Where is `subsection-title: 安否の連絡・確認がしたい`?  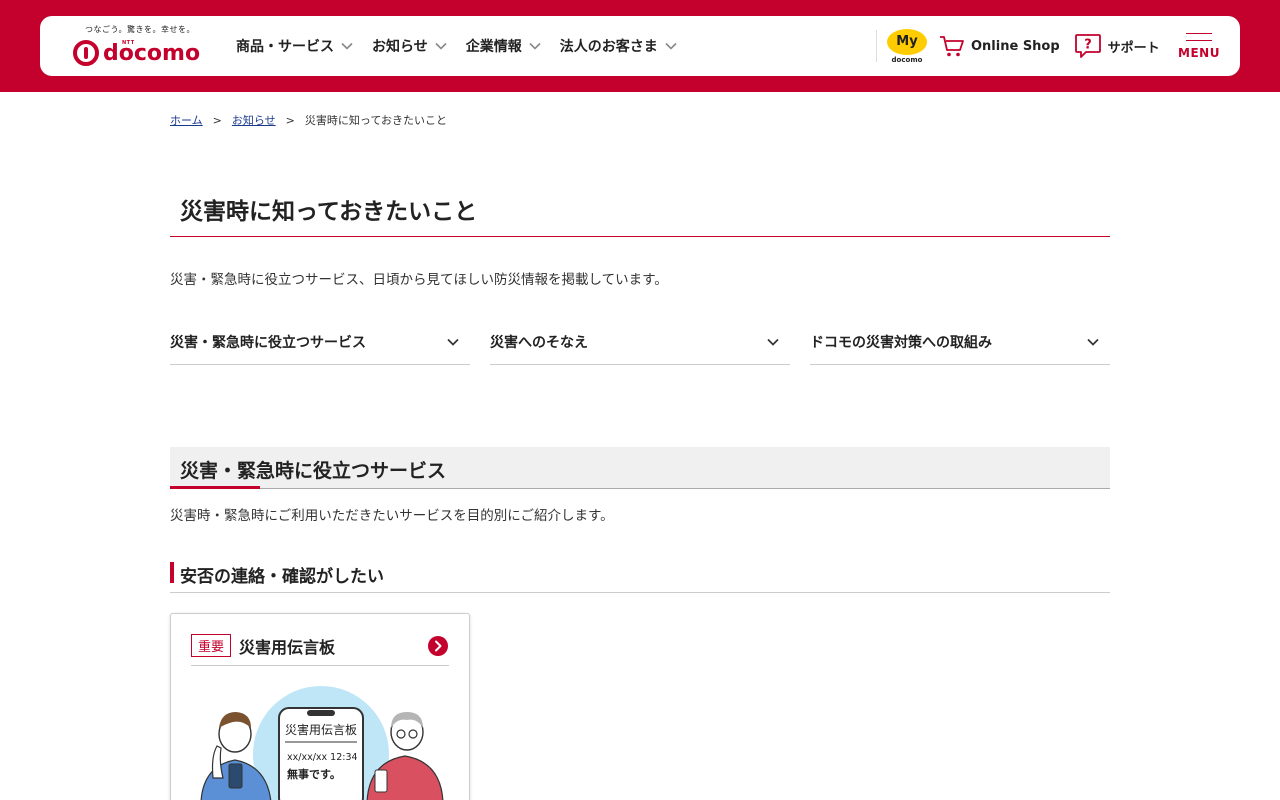
subsection-title: 安否の連絡・確認がしたい is located at coordinates (282, 577).